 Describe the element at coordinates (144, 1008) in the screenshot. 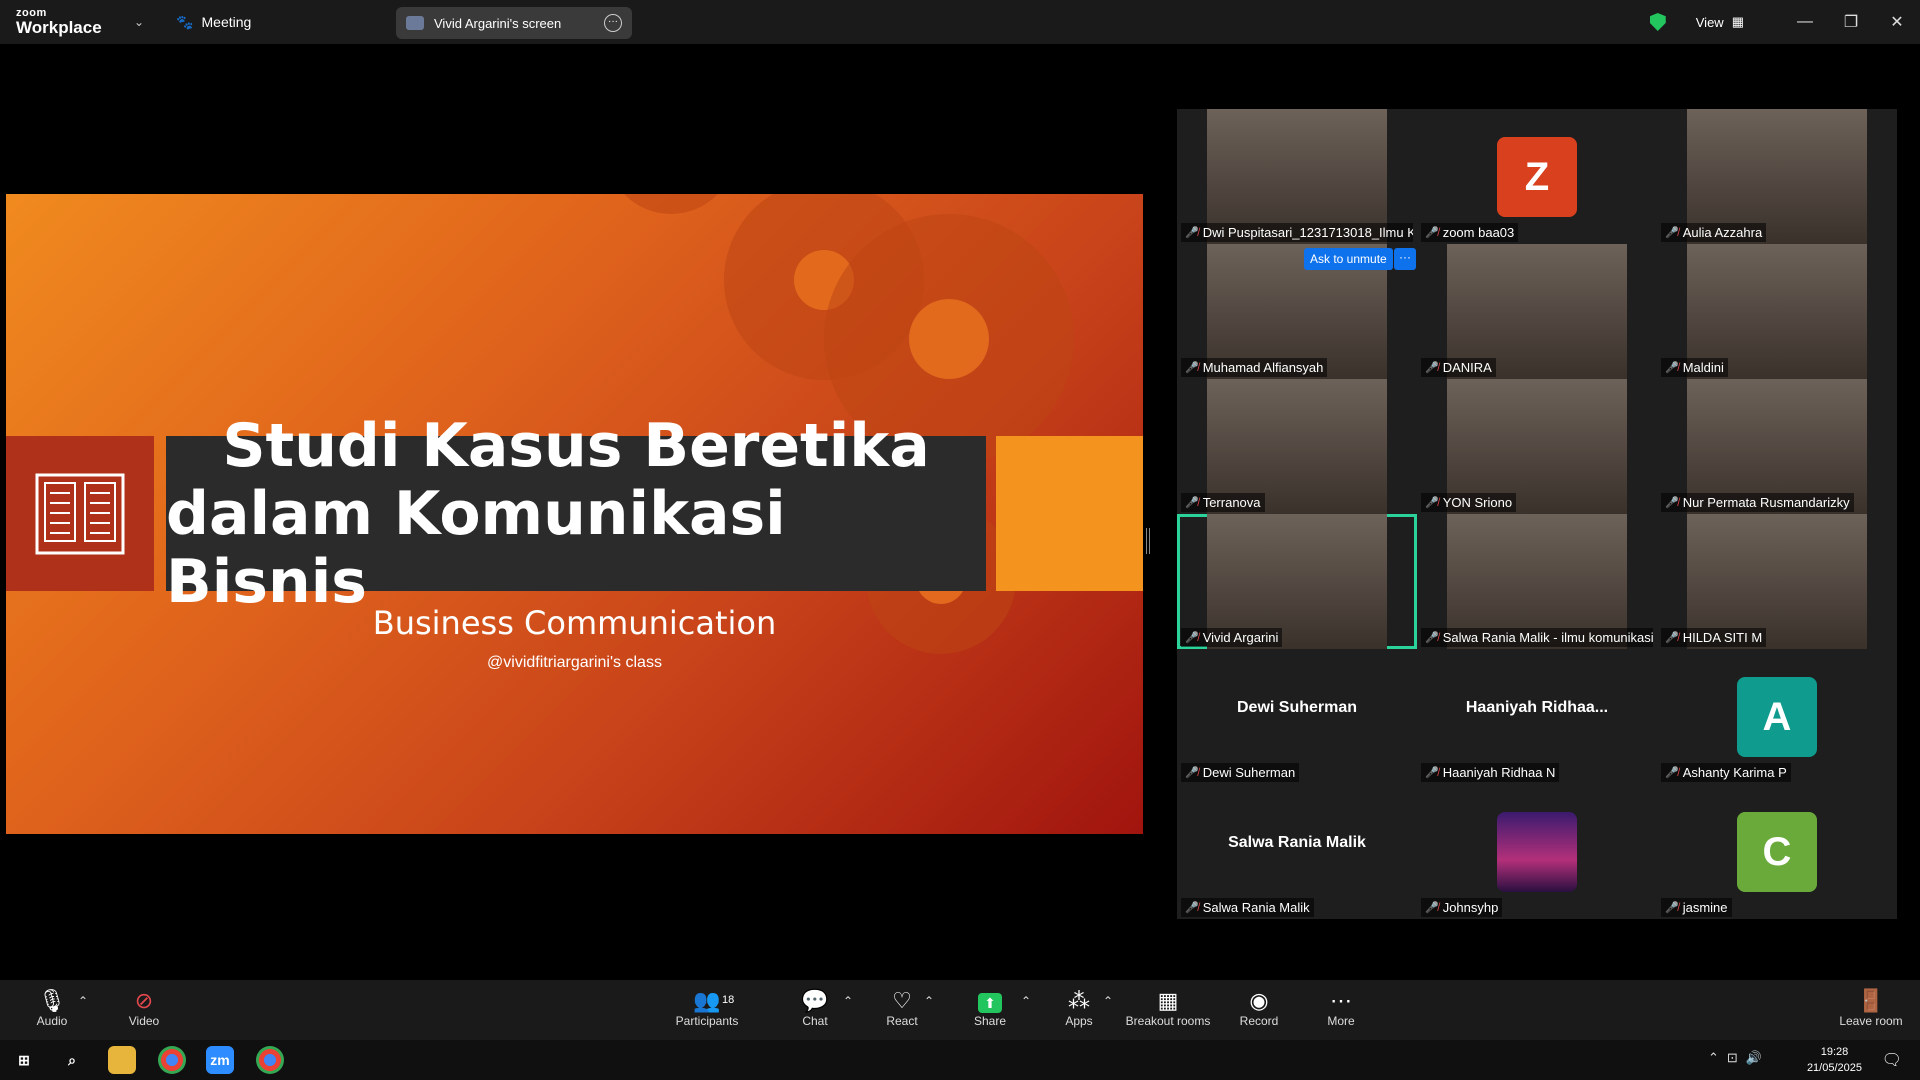

I see `video-button: ⊘ Video` at that location.